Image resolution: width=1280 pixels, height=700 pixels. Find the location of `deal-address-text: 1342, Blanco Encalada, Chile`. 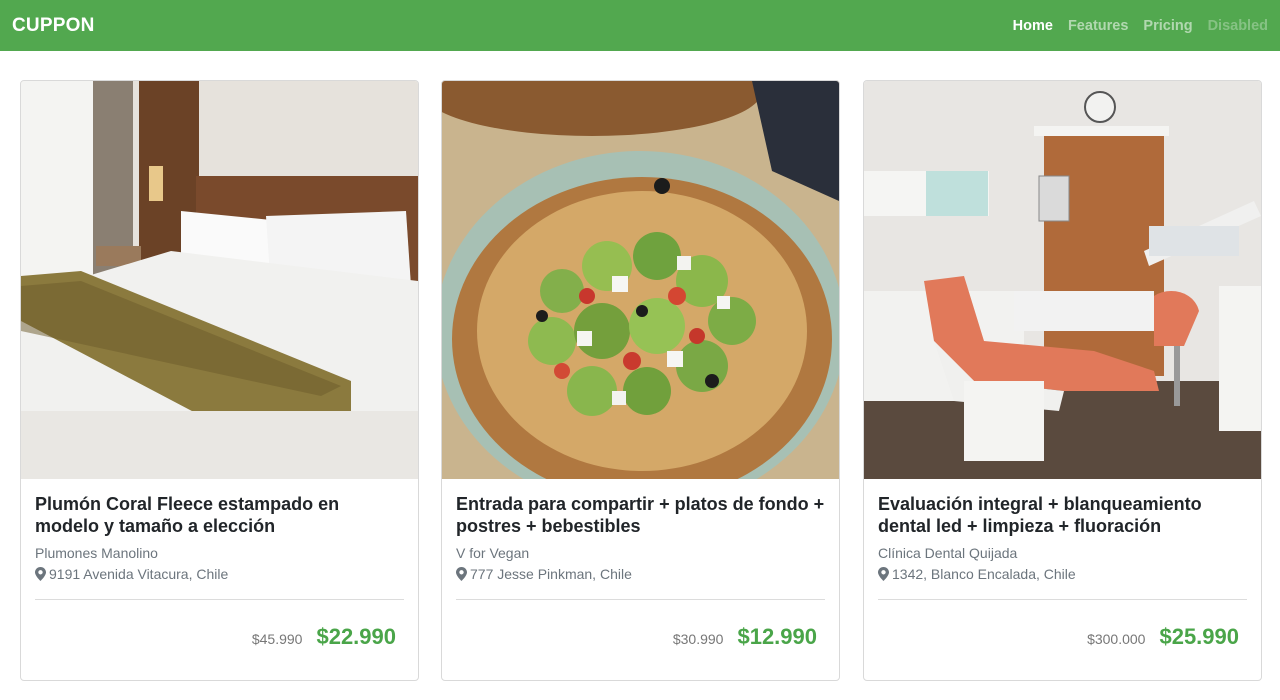

deal-address-text: 1342, Blanco Encalada, Chile is located at coordinates (984, 574).